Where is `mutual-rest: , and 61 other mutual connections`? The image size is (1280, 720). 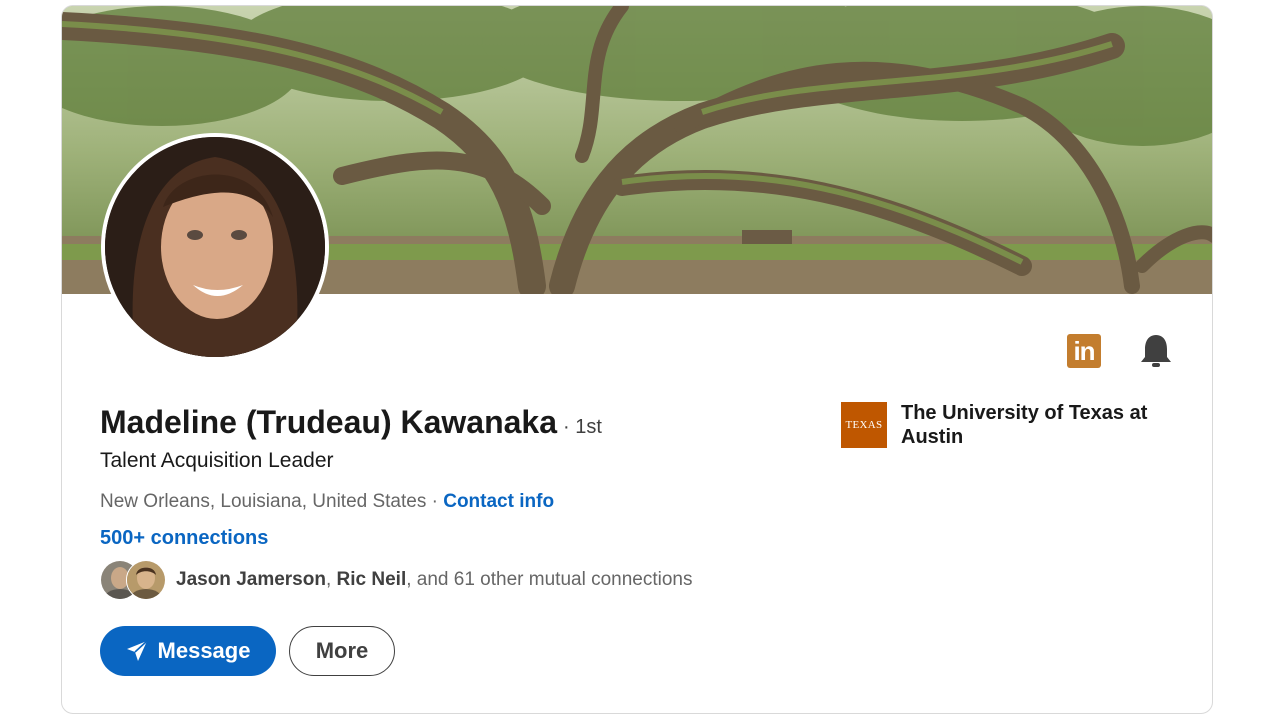 mutual-rest: , and 61 other mutual connections is located at coordinates (549, 579).